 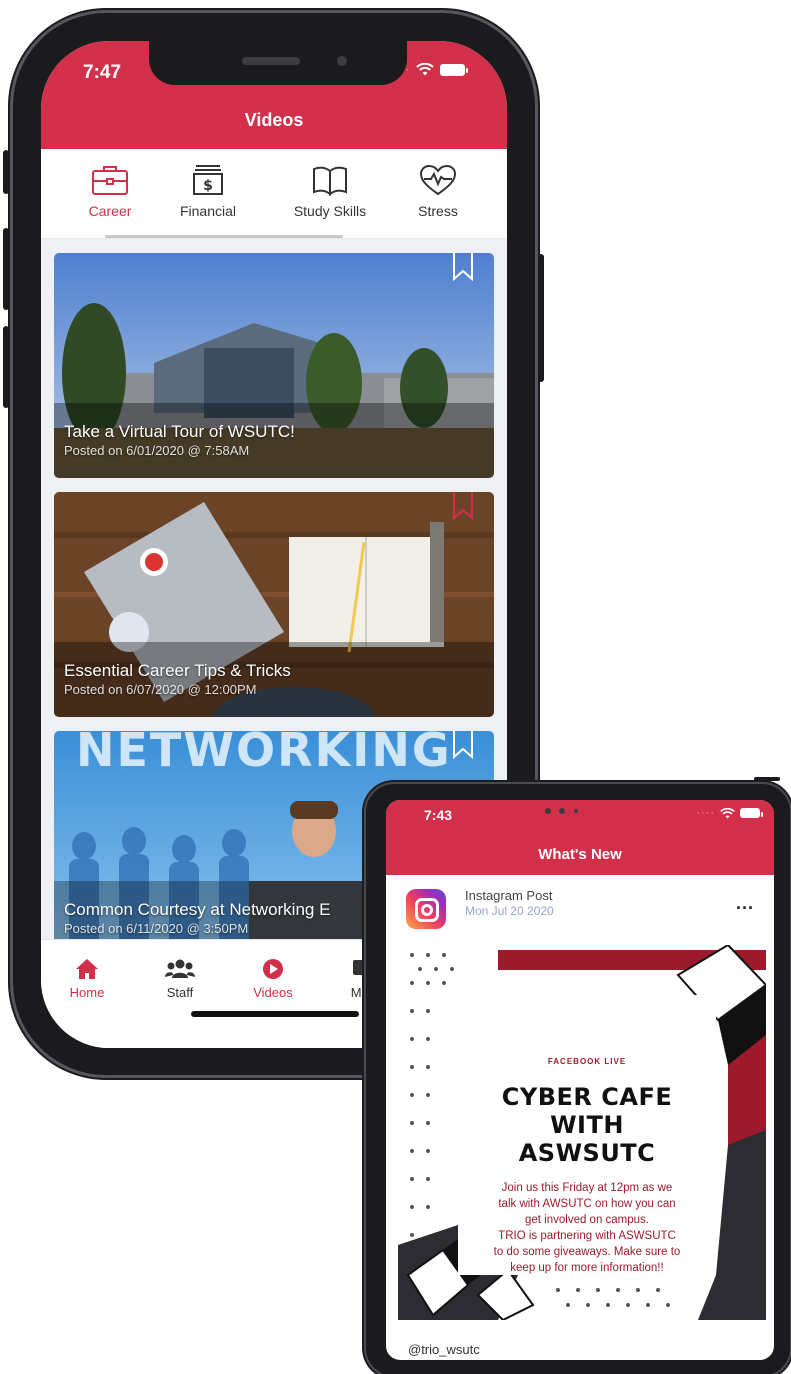 I want to click on phone-volume-up-button, so click(x=6, y=269).